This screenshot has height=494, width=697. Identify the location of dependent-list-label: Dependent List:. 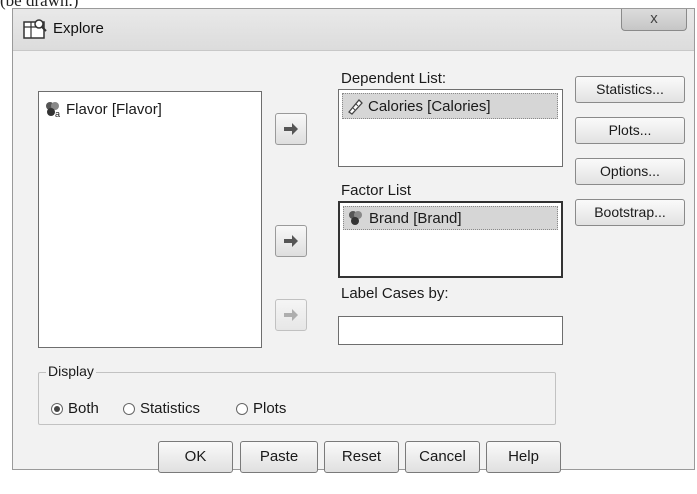
(394, 78).